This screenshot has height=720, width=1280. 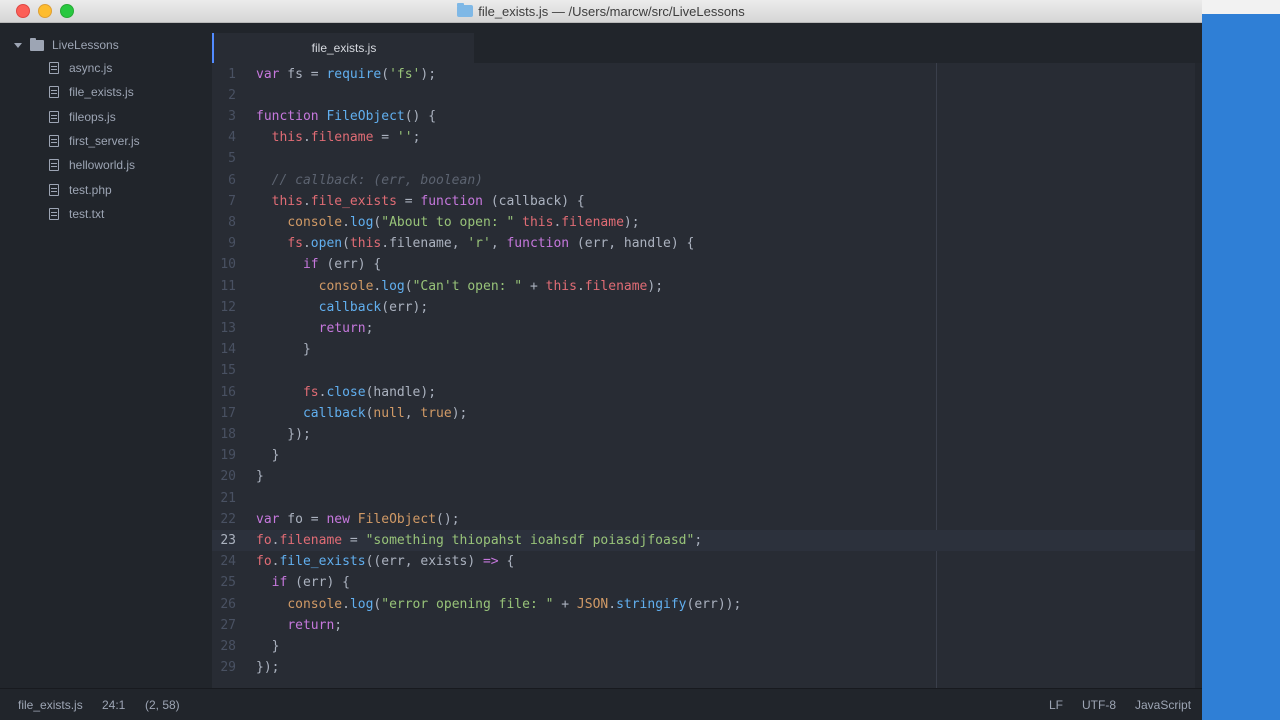 What do you see at coordinates (346, 74) in the screenshot?
I see `code-text: var fs = require('fs');` at bounding box center [346, 74].